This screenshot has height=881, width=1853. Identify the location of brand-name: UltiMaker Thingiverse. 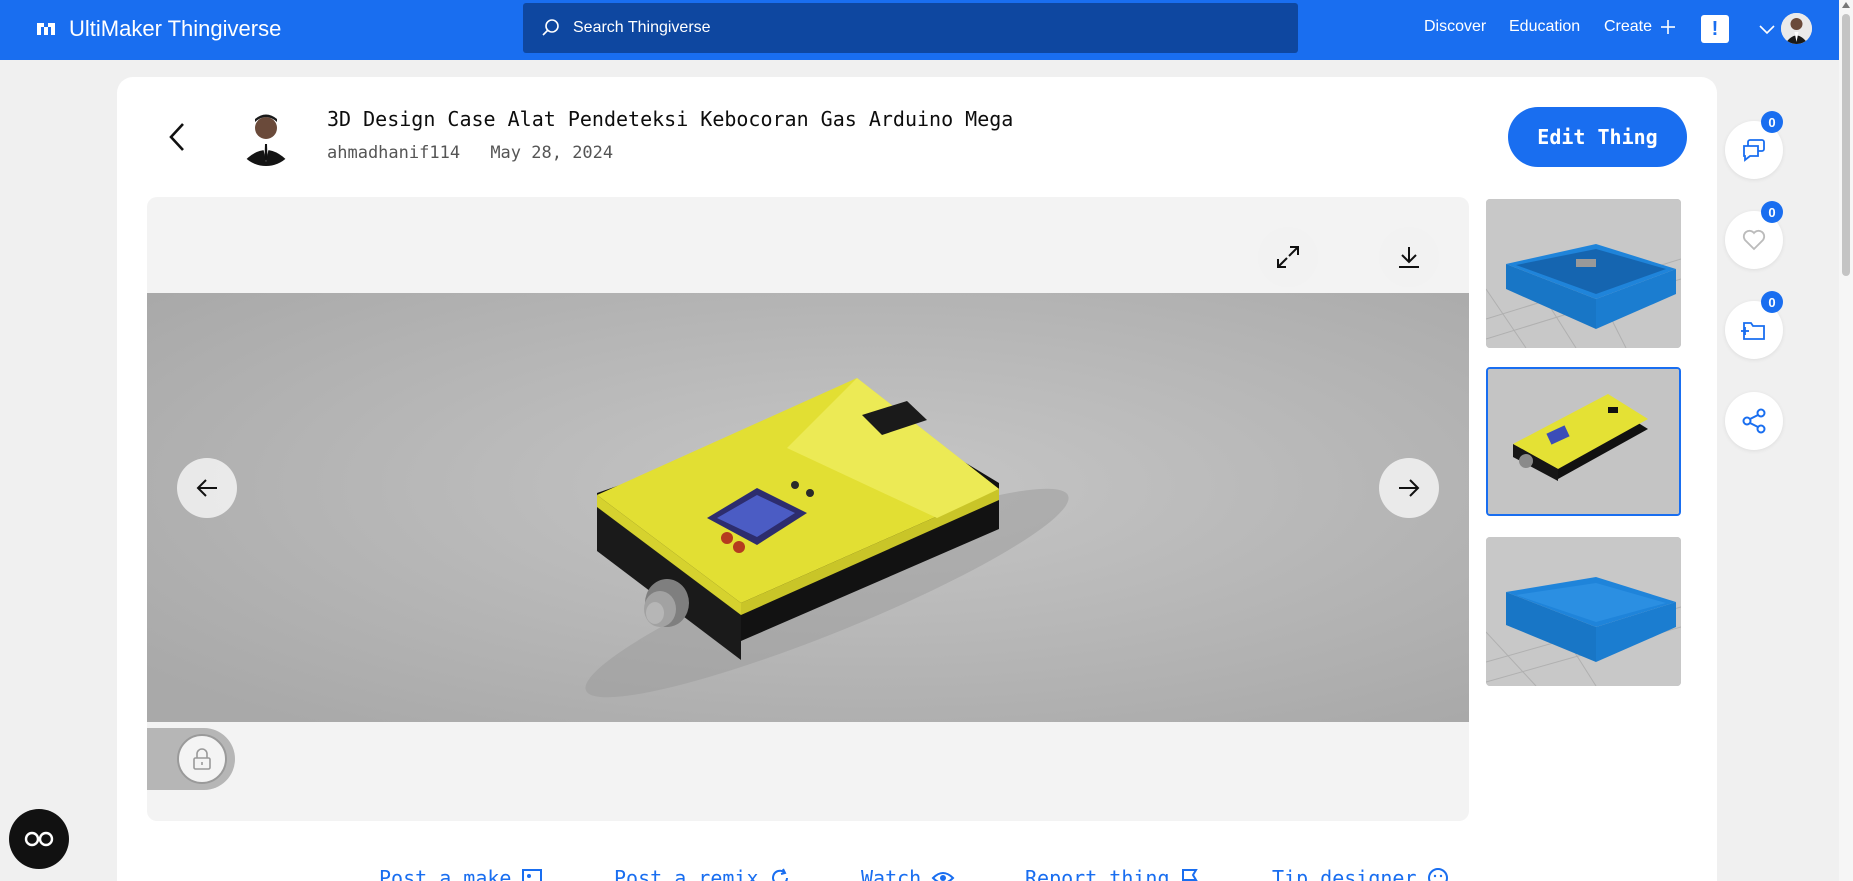
(175, 28).